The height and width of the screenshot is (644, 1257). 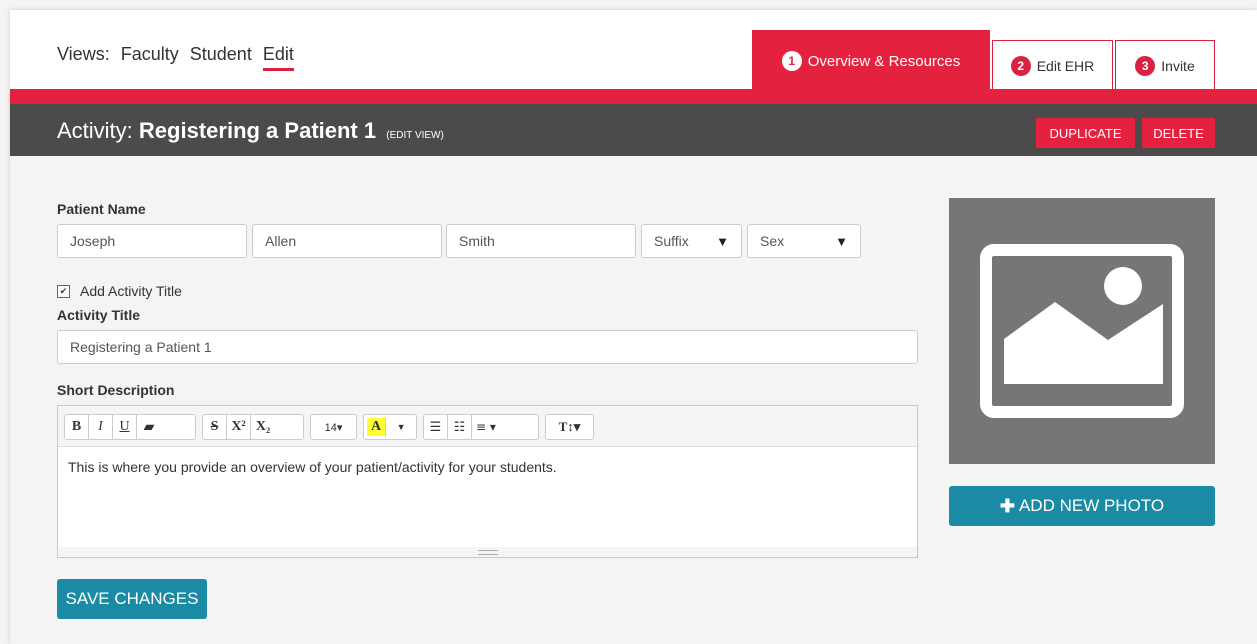 I want to click on color-dropdown-icon: ▼, so click(x=401, y=427).